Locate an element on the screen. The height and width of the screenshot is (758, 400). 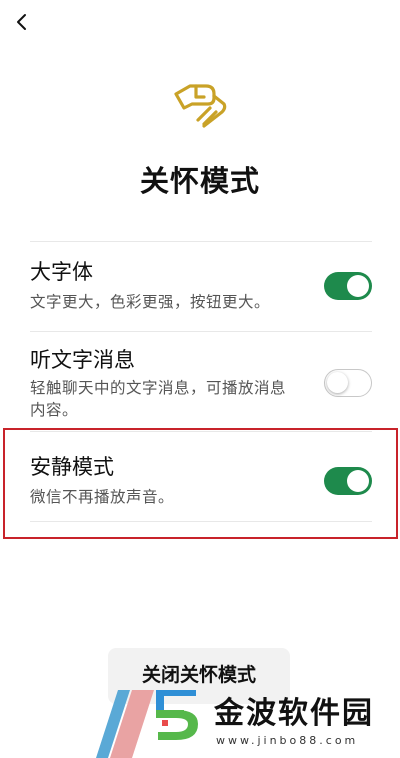
chevron-left-icon is located at coordinates (21, 22).